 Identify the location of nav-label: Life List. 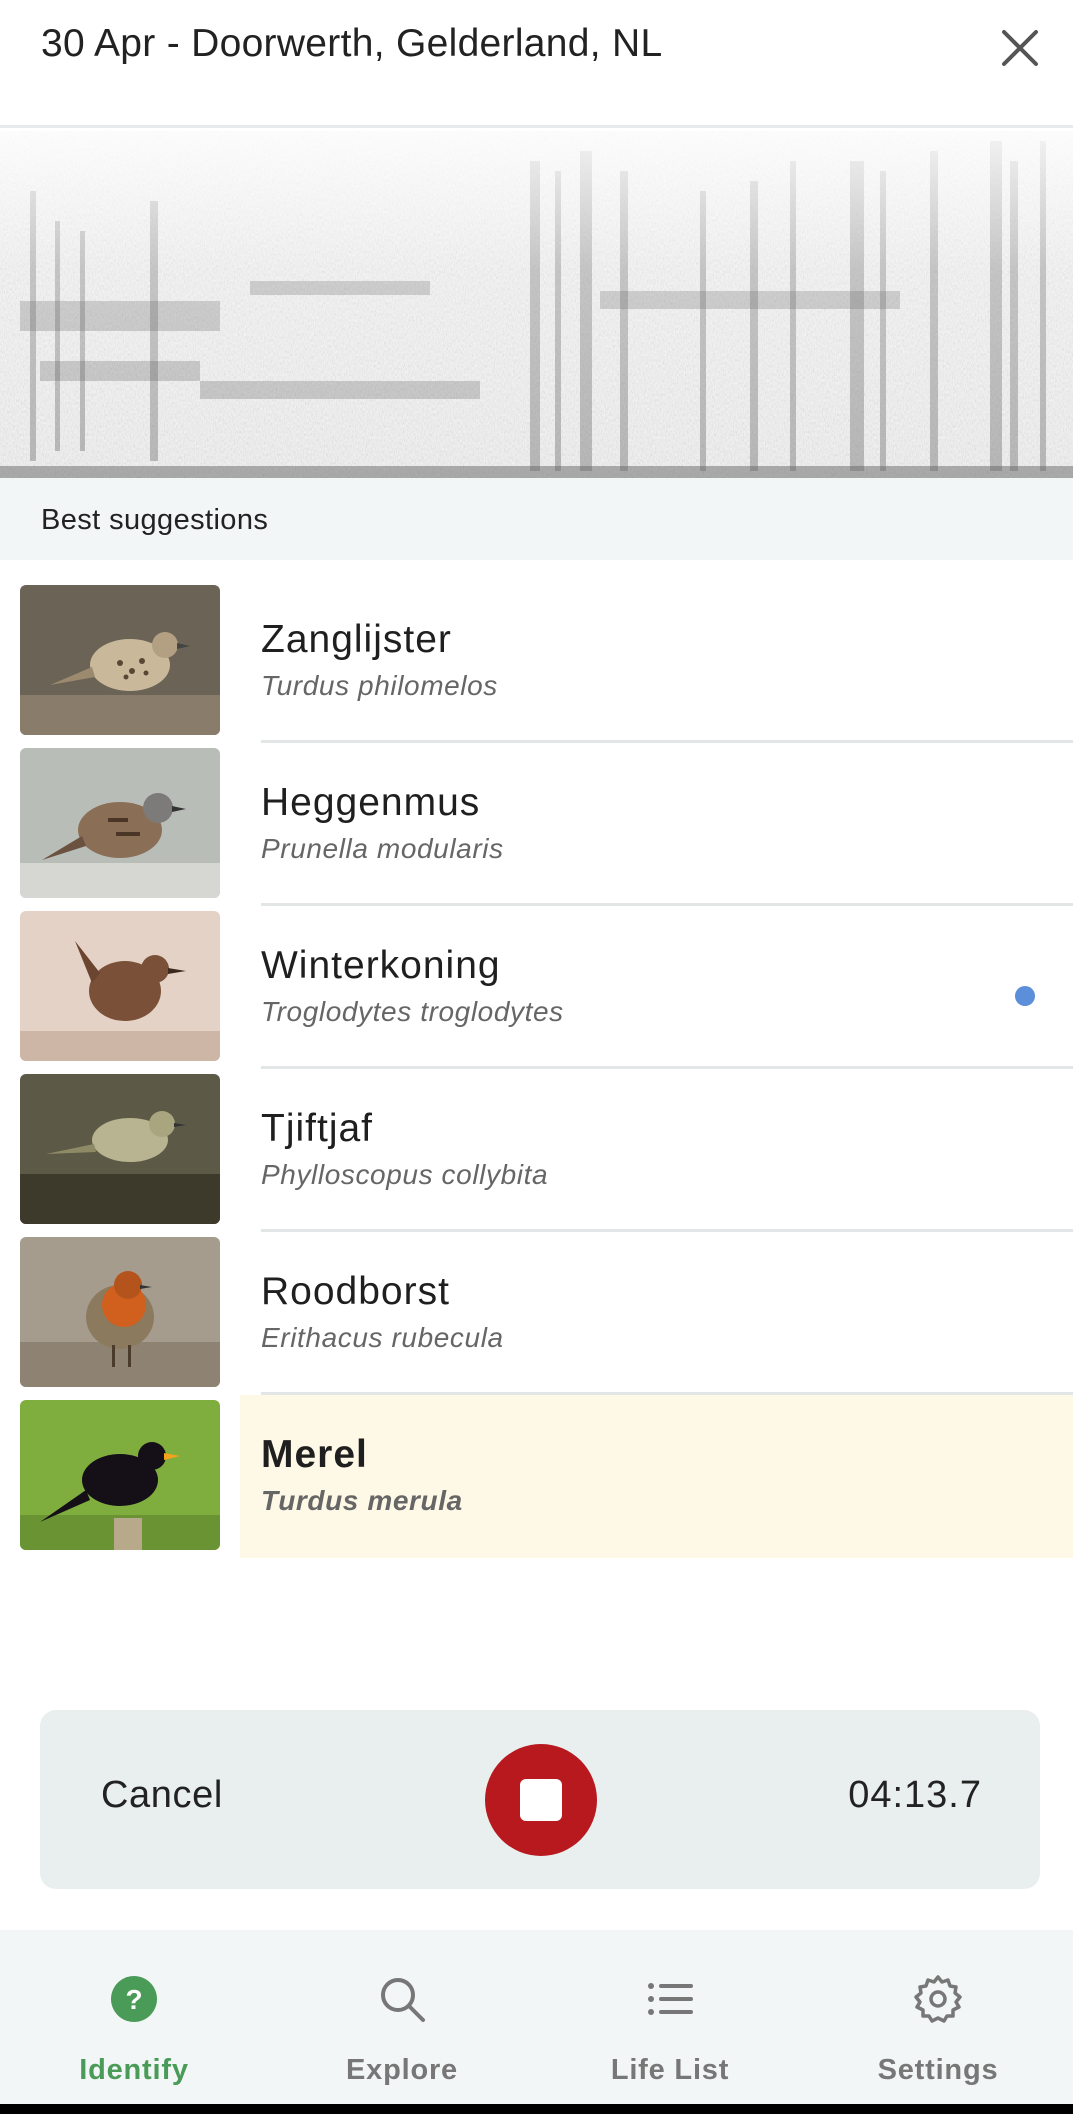
(670, 2070).